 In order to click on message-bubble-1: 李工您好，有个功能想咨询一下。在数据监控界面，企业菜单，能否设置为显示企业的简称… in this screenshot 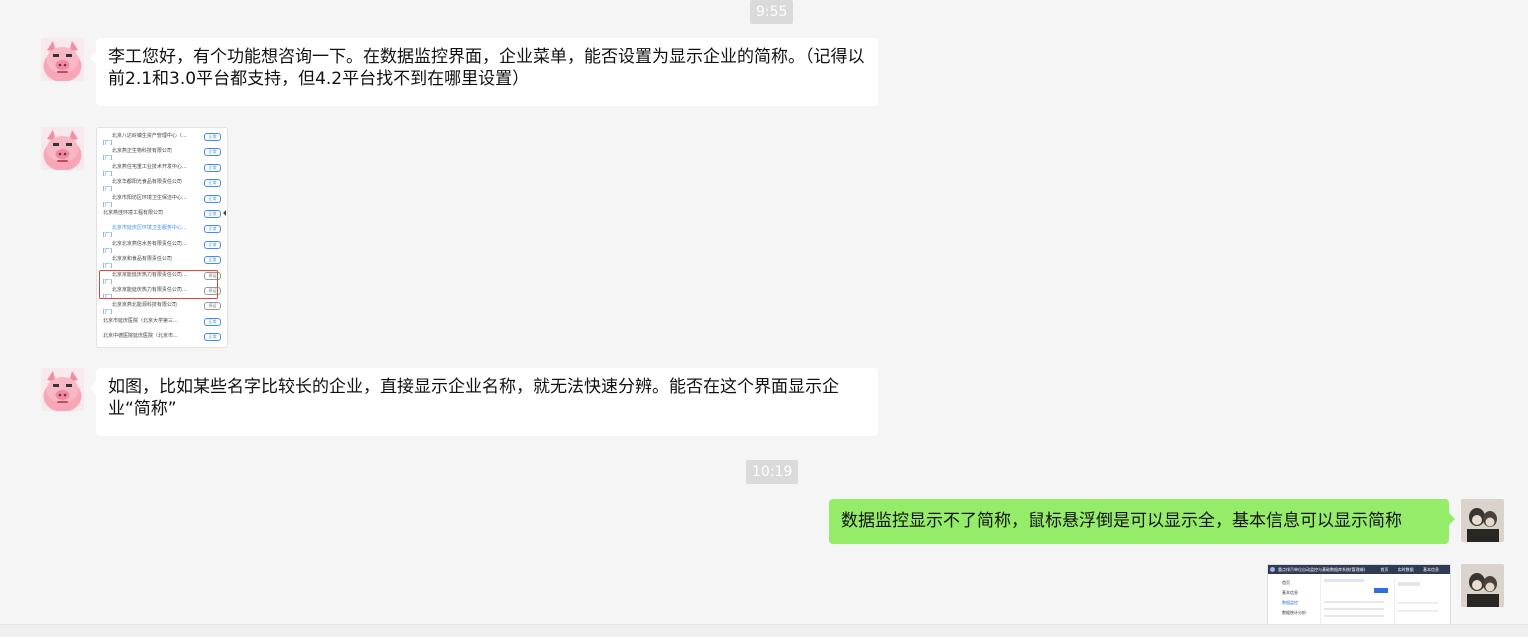, I will do `click(484, 72)`.